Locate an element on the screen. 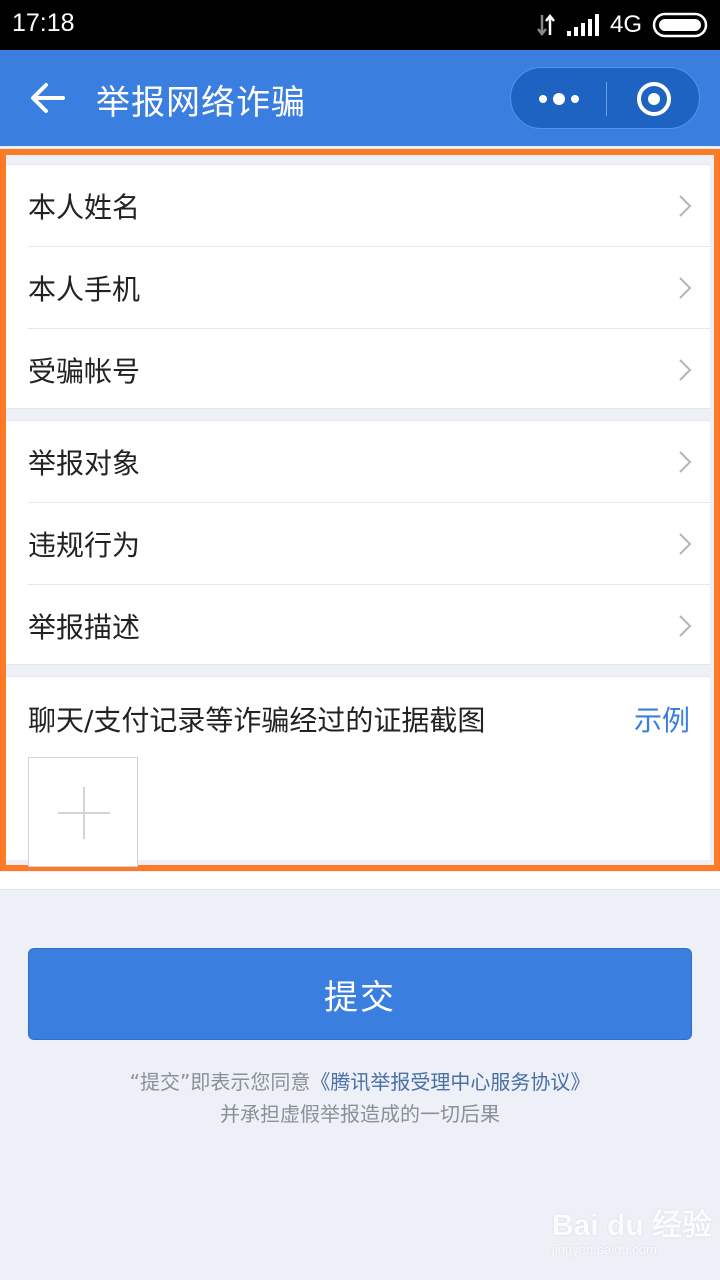  mini-program-capsule is located at coordinates (605, 98).